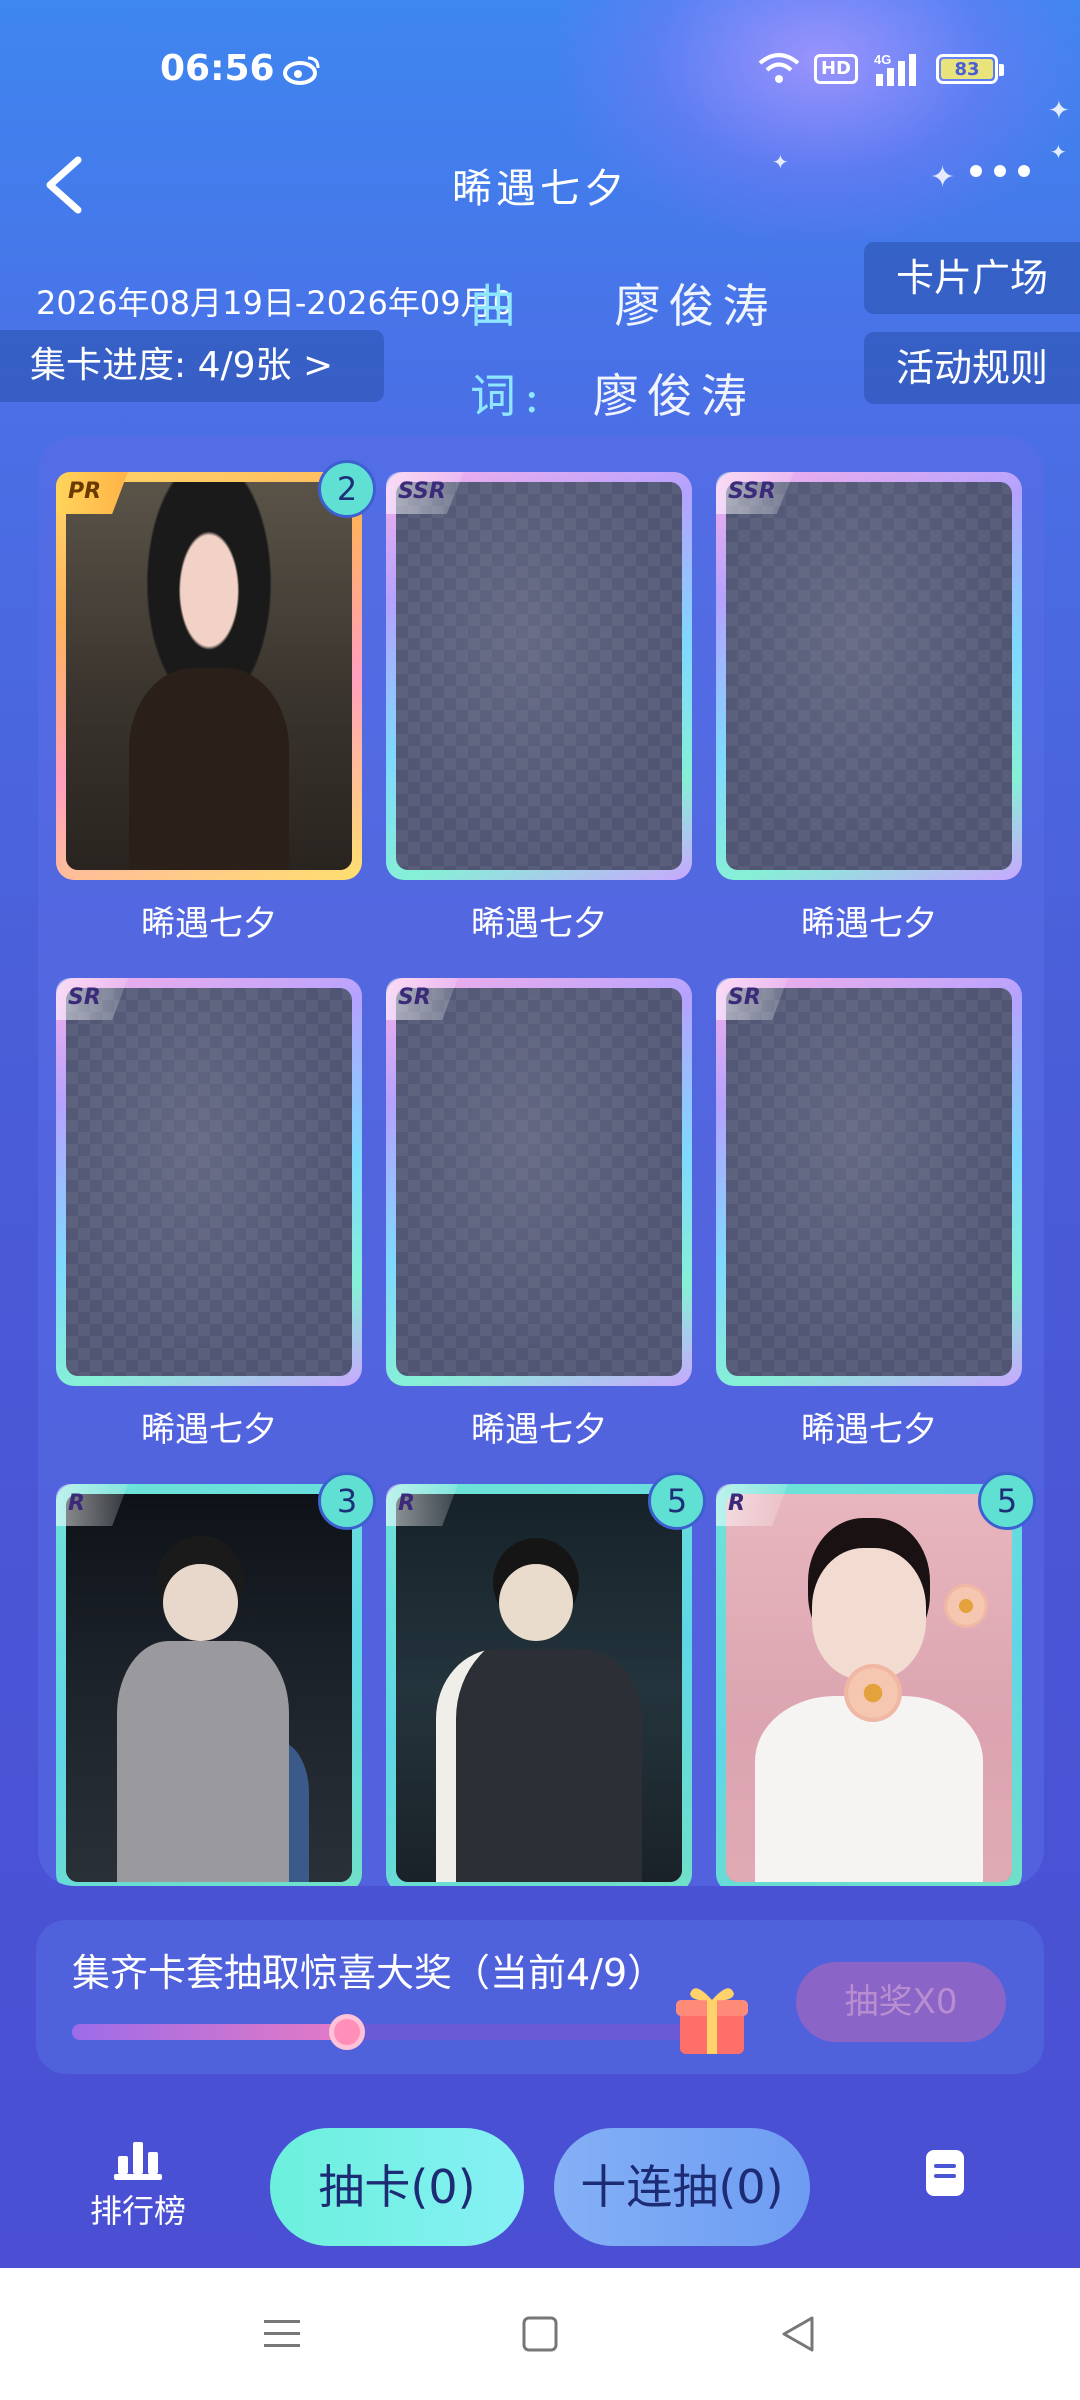 This screenshot has height=2400, width=1080. I want to click on card-2: SSR, so click(539, 676).